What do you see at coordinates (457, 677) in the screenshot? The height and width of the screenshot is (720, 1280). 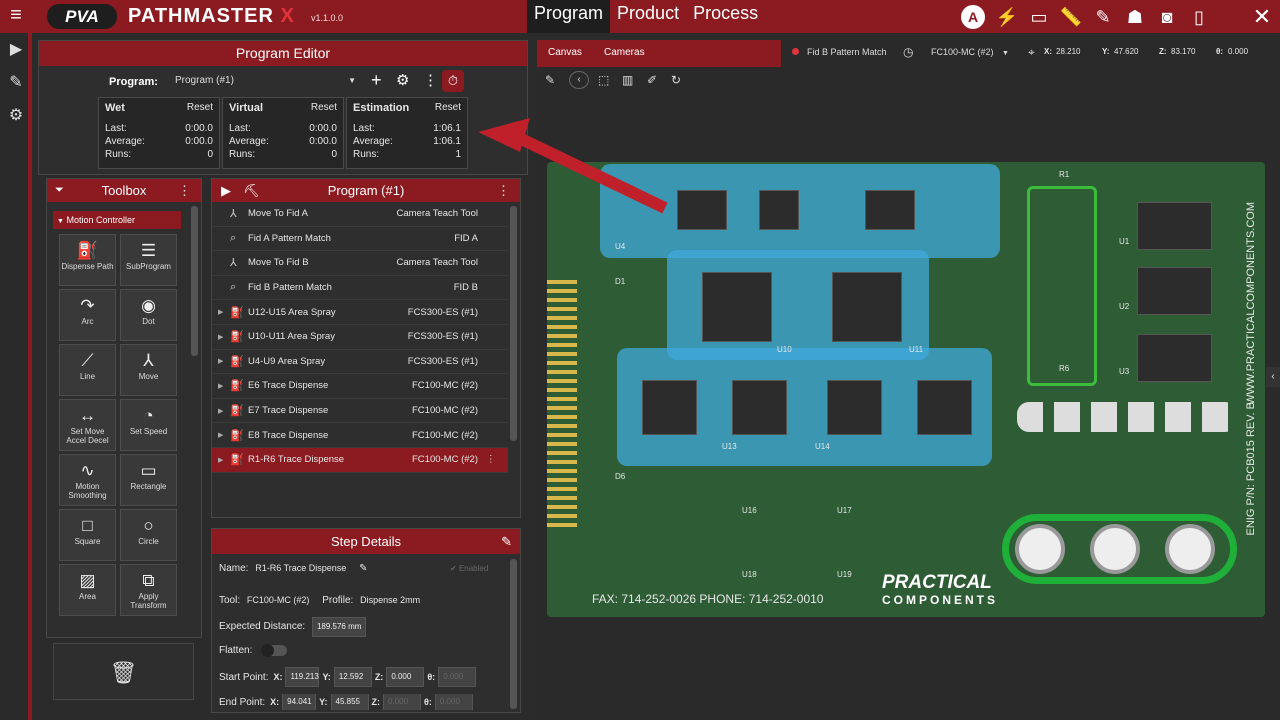 I see `start-theta-field: 0.000` at bounding box center [457, 677].